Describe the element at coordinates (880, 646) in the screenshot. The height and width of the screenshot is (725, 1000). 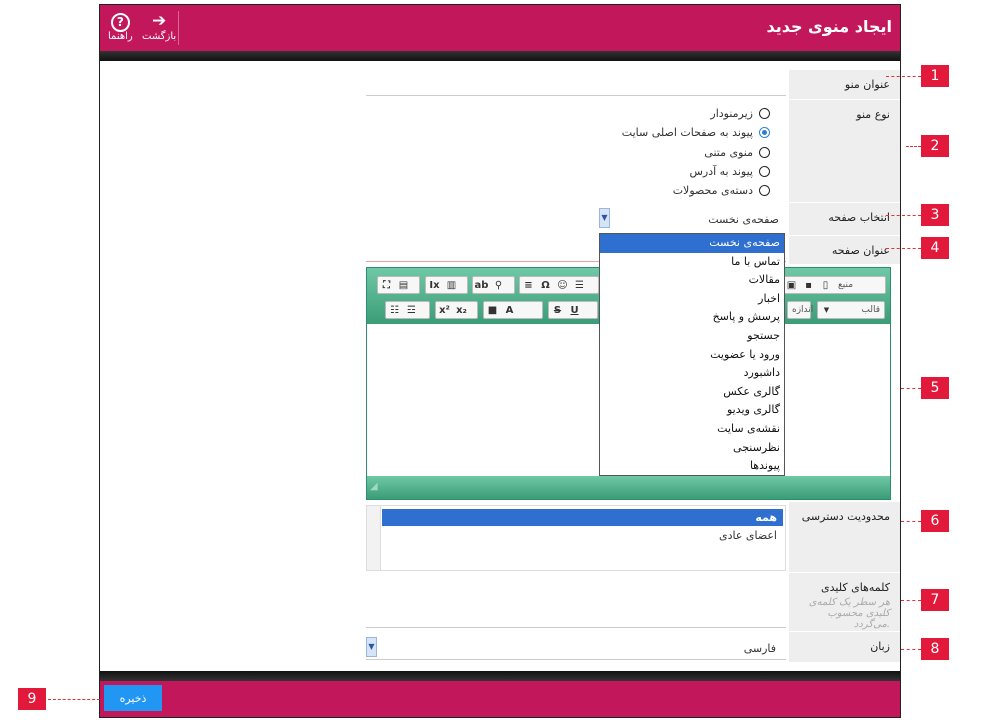
I see `language-label-text: زبان` at that location.